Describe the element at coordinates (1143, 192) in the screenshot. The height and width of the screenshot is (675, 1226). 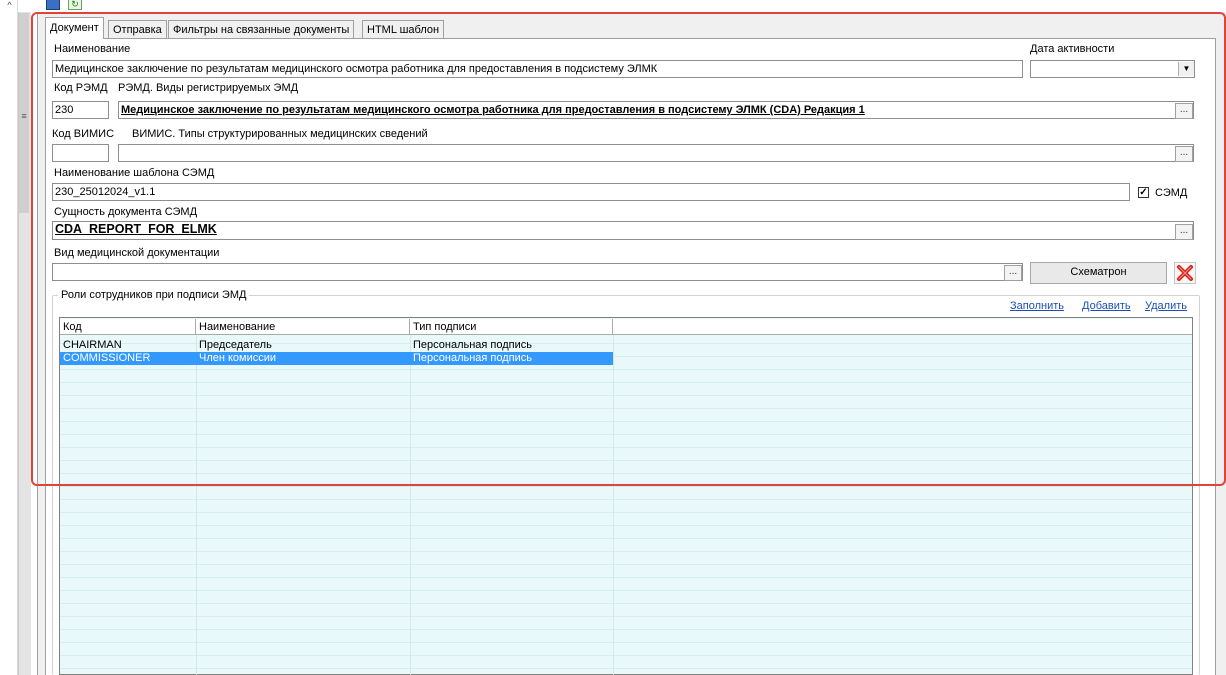
I see `checkbox-checked-icon: ✓` at that location.